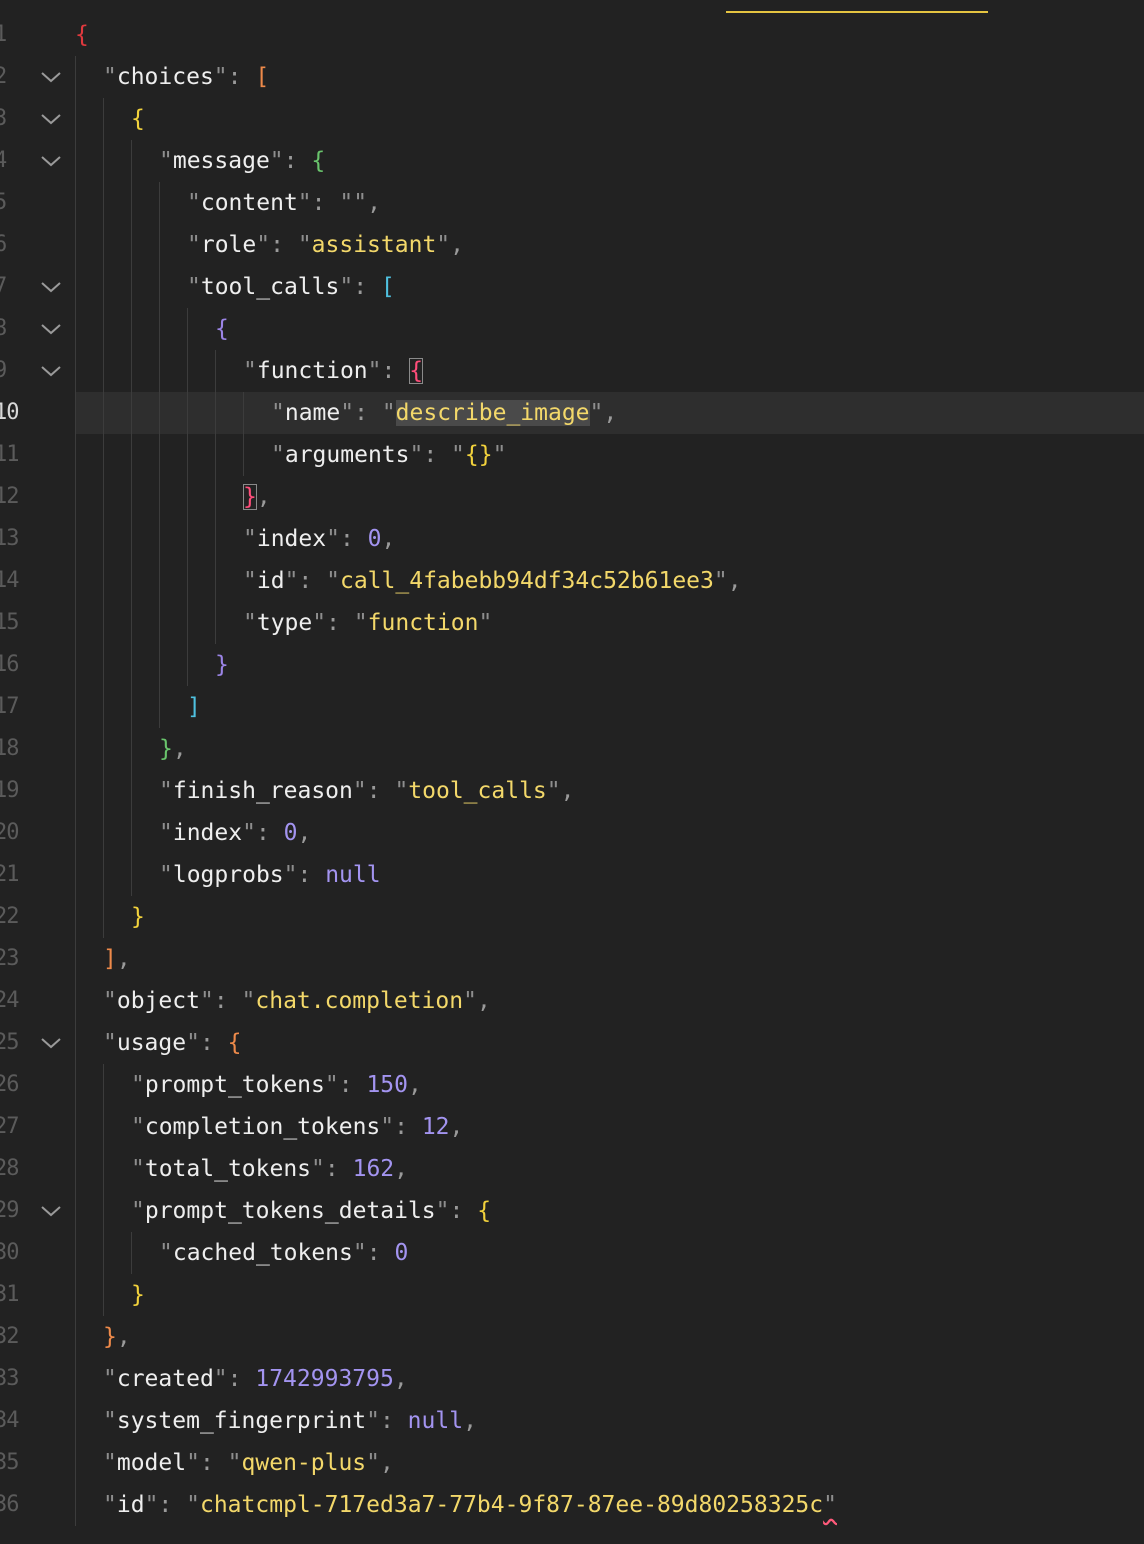  Describe the element at coordinates (10, 916) in the screenshot. I see `line-number: 22` at that location.